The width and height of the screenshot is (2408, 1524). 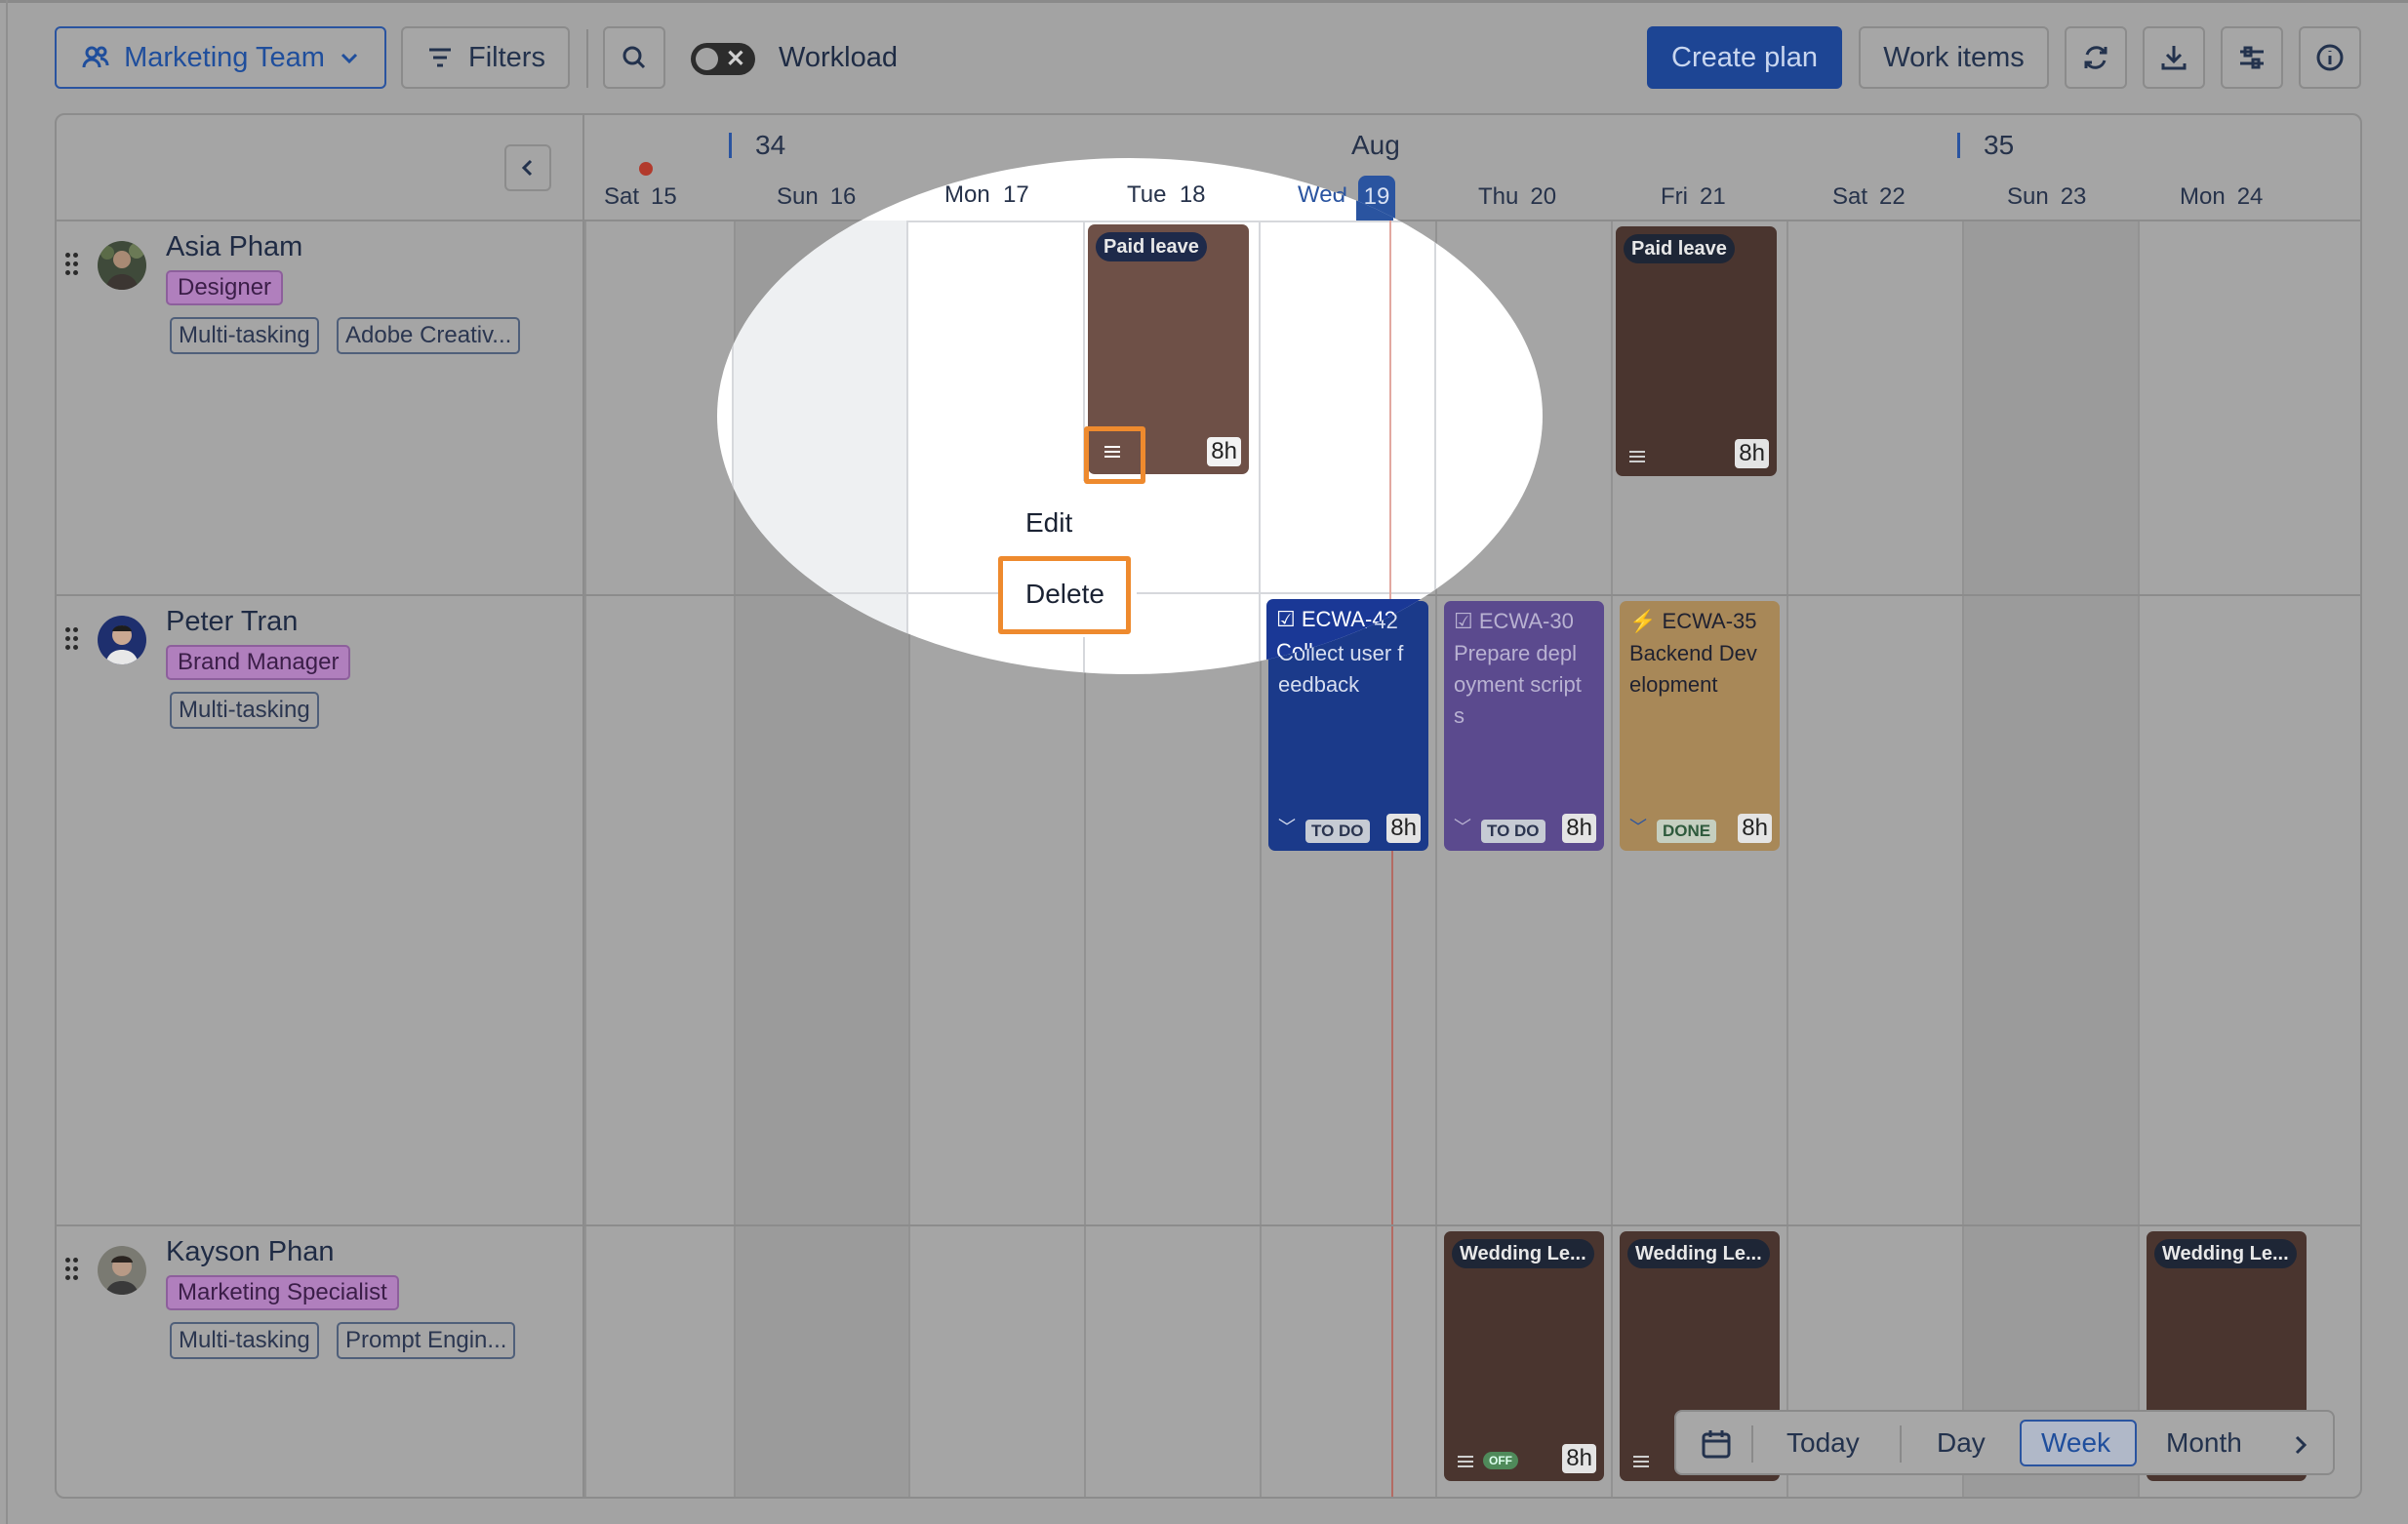 I want to click on download-icon, so click(x=2174, y=58).